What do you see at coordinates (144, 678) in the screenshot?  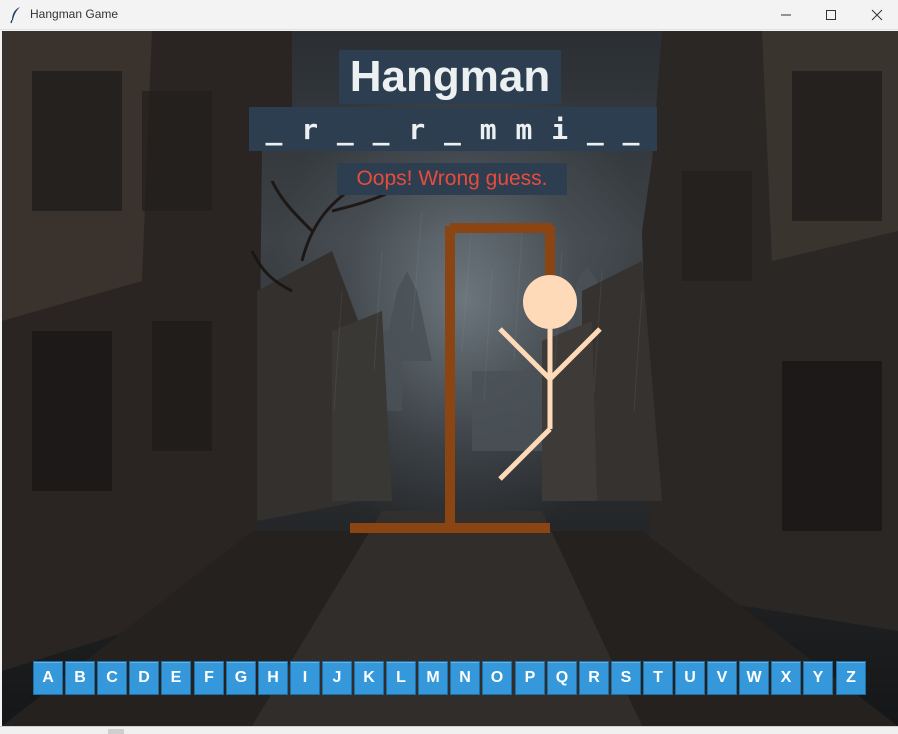 I see `letter-button-d: D` at bounding box center [144, 678].